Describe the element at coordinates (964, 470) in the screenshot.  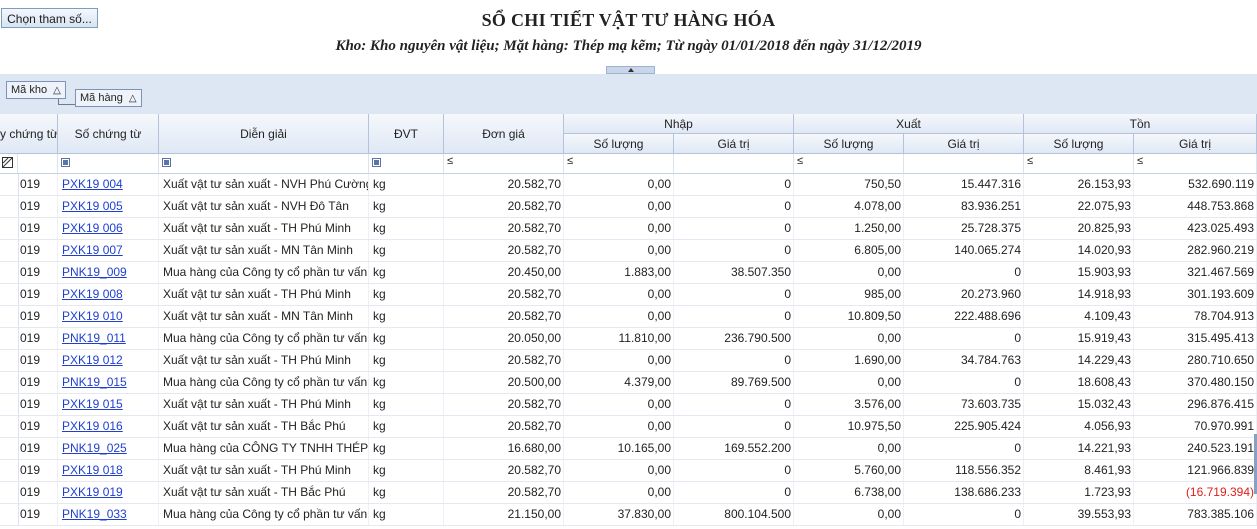
I see `cell-xuat-gia-tri: 118.556.352` at that location.